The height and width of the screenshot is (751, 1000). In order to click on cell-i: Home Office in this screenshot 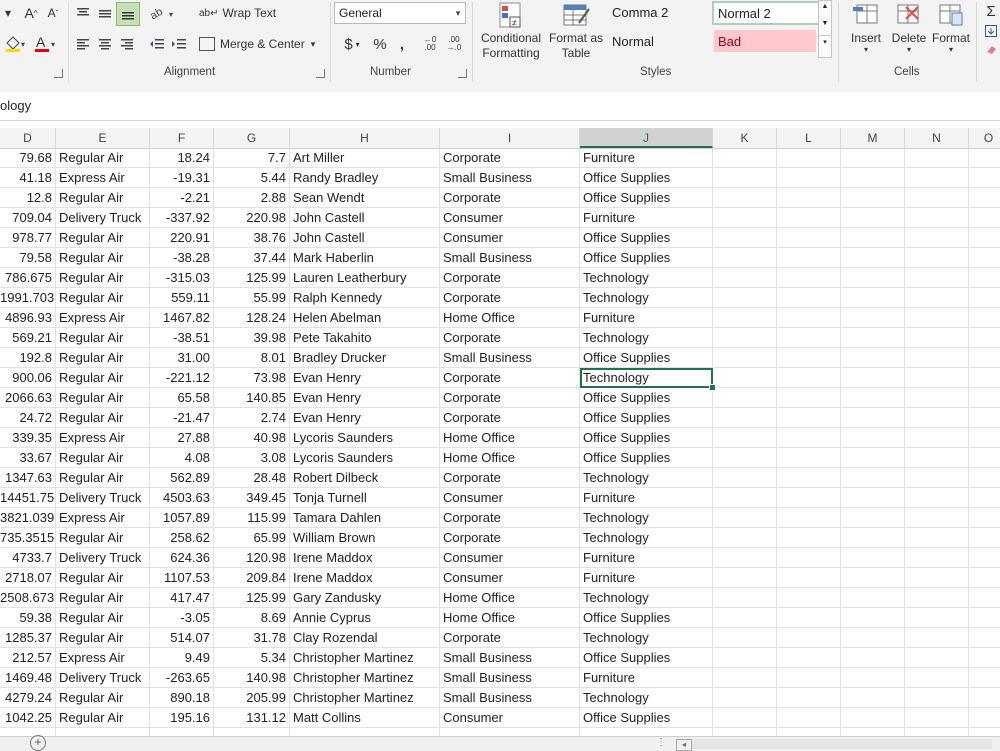, I will do `click(510, 318)`.